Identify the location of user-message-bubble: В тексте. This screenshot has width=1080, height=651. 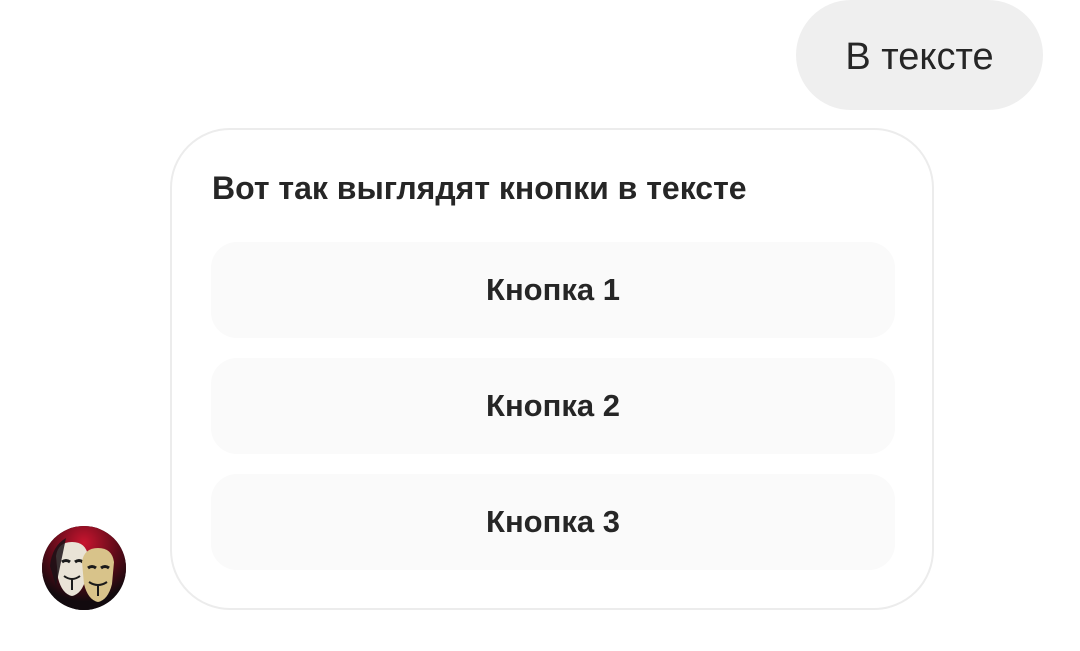
(919, 55).